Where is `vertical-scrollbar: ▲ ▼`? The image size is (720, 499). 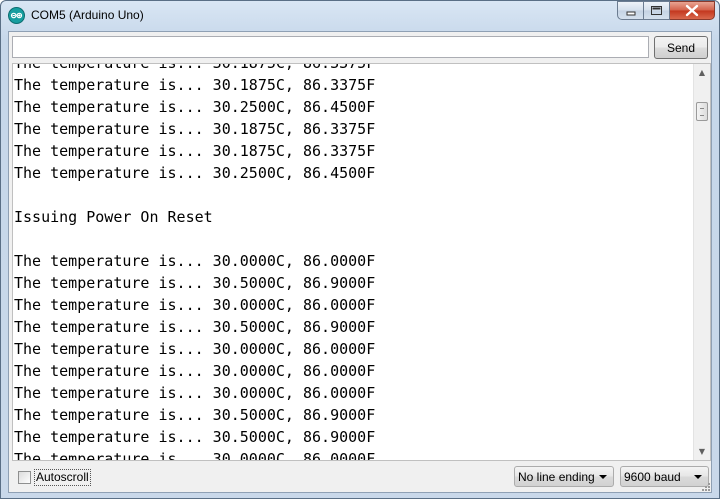 vertical-scrollbar: ▲ ▼ is located at coordinates (701, 262).